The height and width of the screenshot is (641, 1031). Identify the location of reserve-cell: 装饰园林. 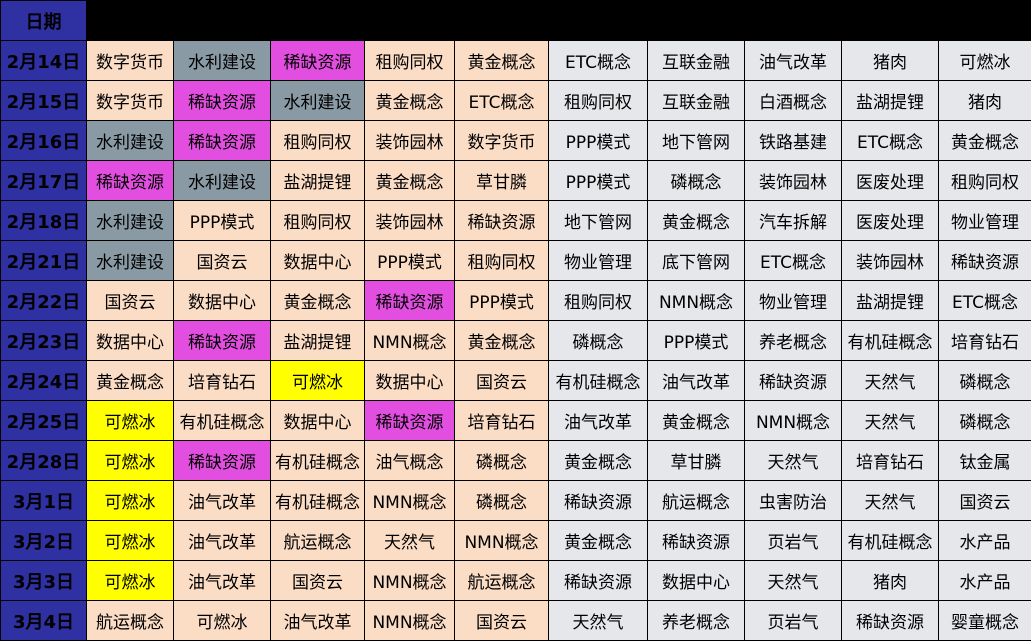
(793, 180).